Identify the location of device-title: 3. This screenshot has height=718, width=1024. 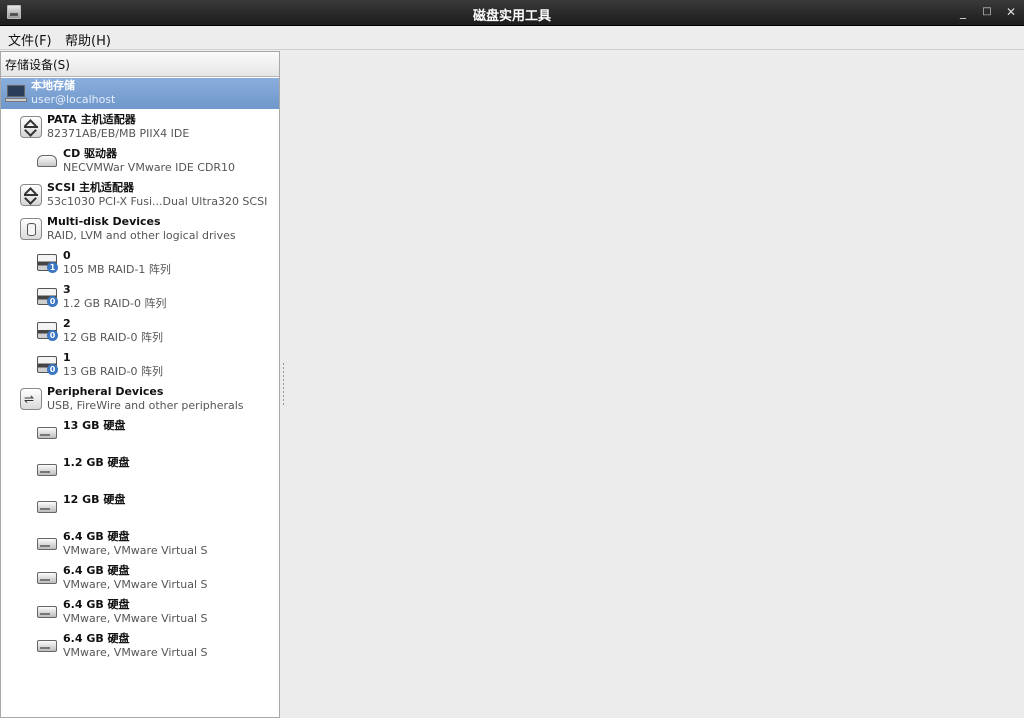
(67, 289).